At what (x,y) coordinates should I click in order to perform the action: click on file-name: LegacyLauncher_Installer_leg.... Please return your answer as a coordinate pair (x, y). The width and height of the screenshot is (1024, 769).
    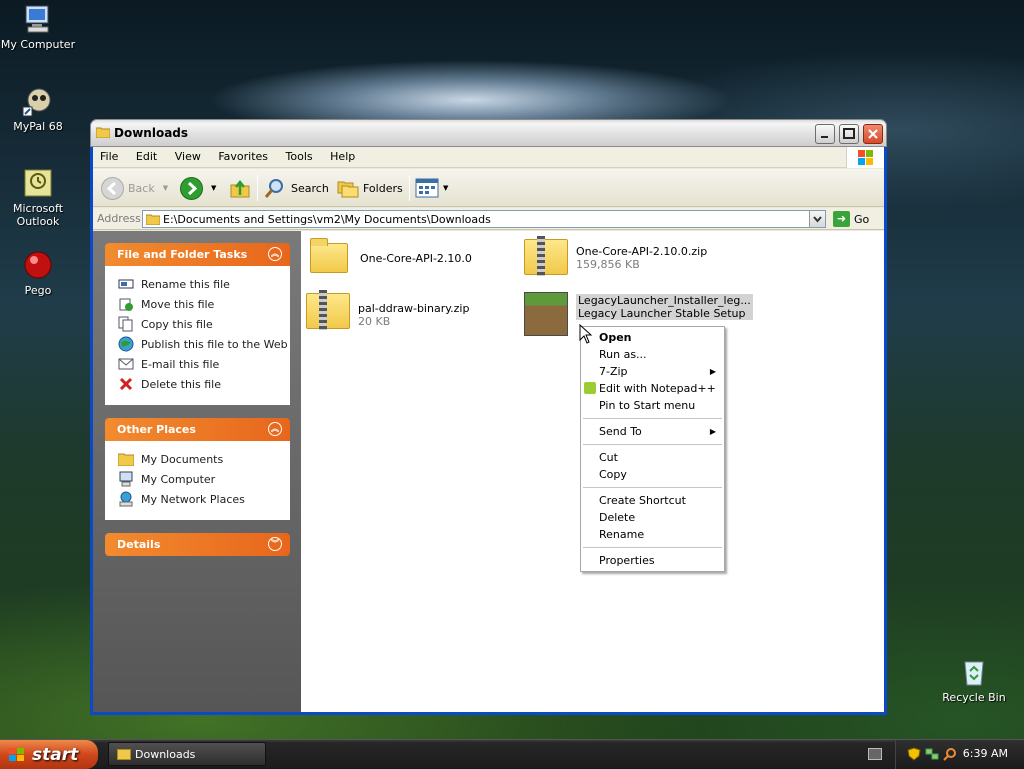
    Looking at the image, I should click on (664, 300).